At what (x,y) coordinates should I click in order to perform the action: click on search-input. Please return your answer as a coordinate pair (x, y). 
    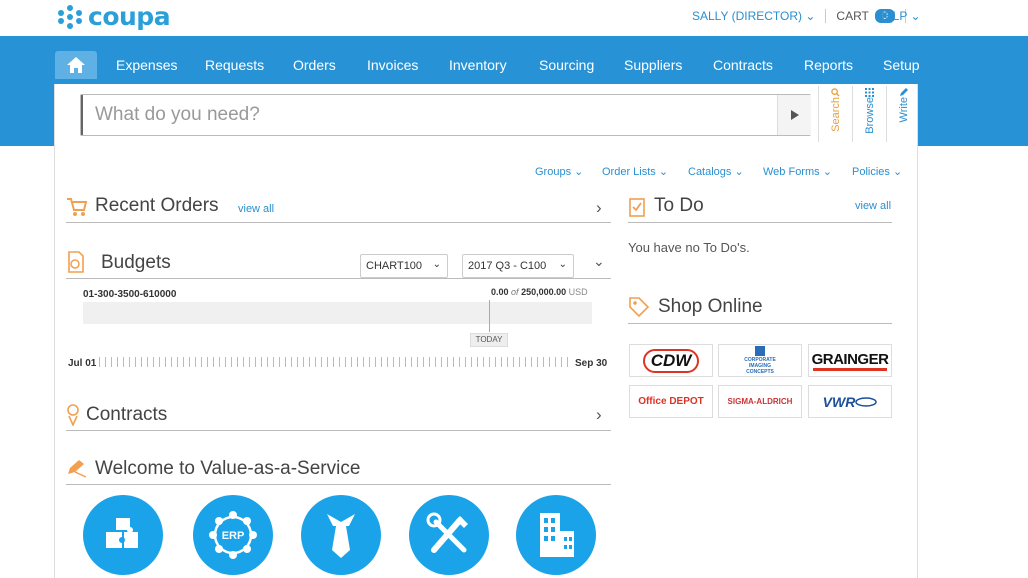
    Looking at the image, I should click on (429, 115).